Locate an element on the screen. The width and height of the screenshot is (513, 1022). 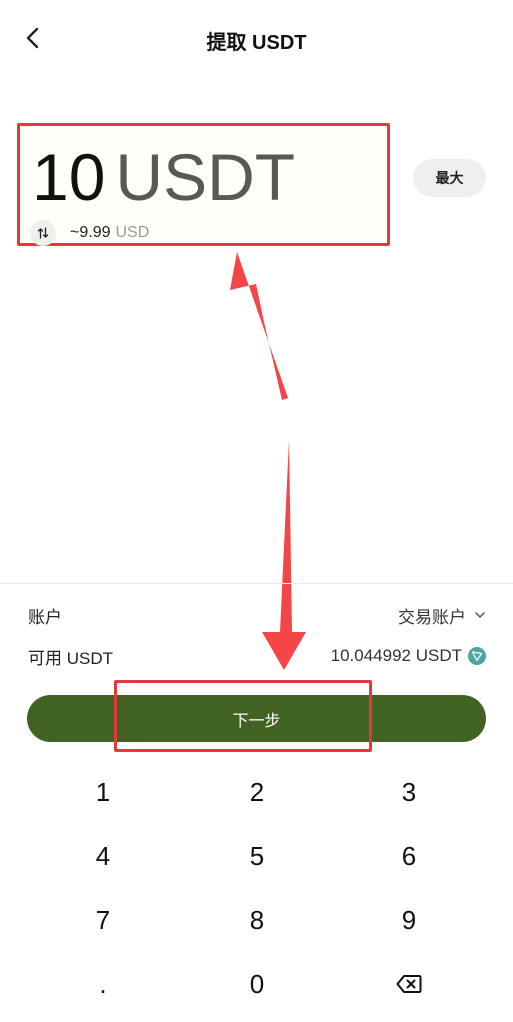
key-4: 4 is located at coordinates (103, 856).